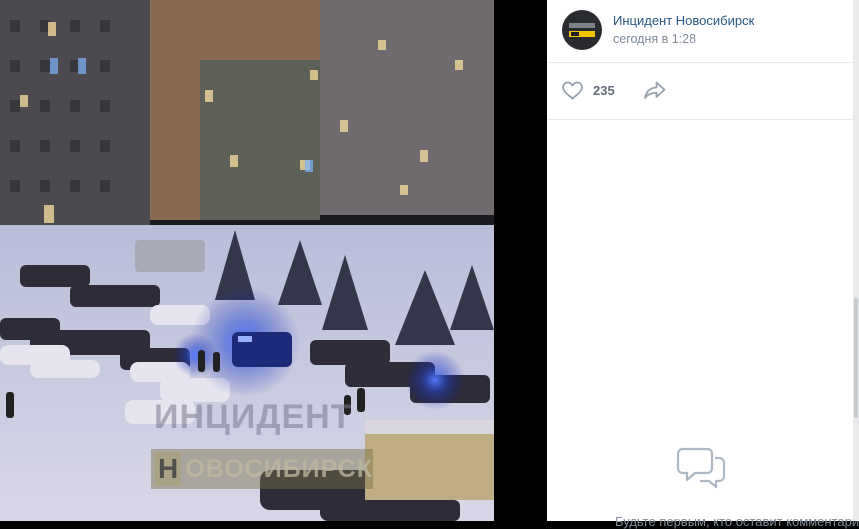 The width and height of the screenshot is (859, 529). Describe the element at coordinates (253, 417) in the screenshot. I see `watermark-title: ИНЦИДЕНТ` at that location.